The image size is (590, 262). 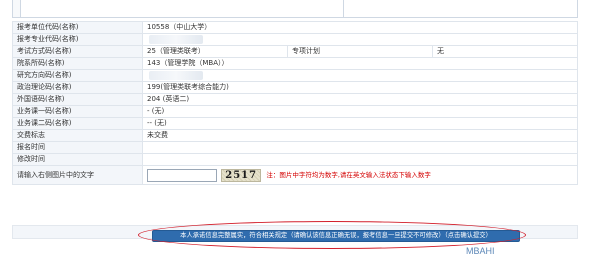 I want to click on row-value-politics: 199(管理类联考综合能力), so click(x=360, y=87).